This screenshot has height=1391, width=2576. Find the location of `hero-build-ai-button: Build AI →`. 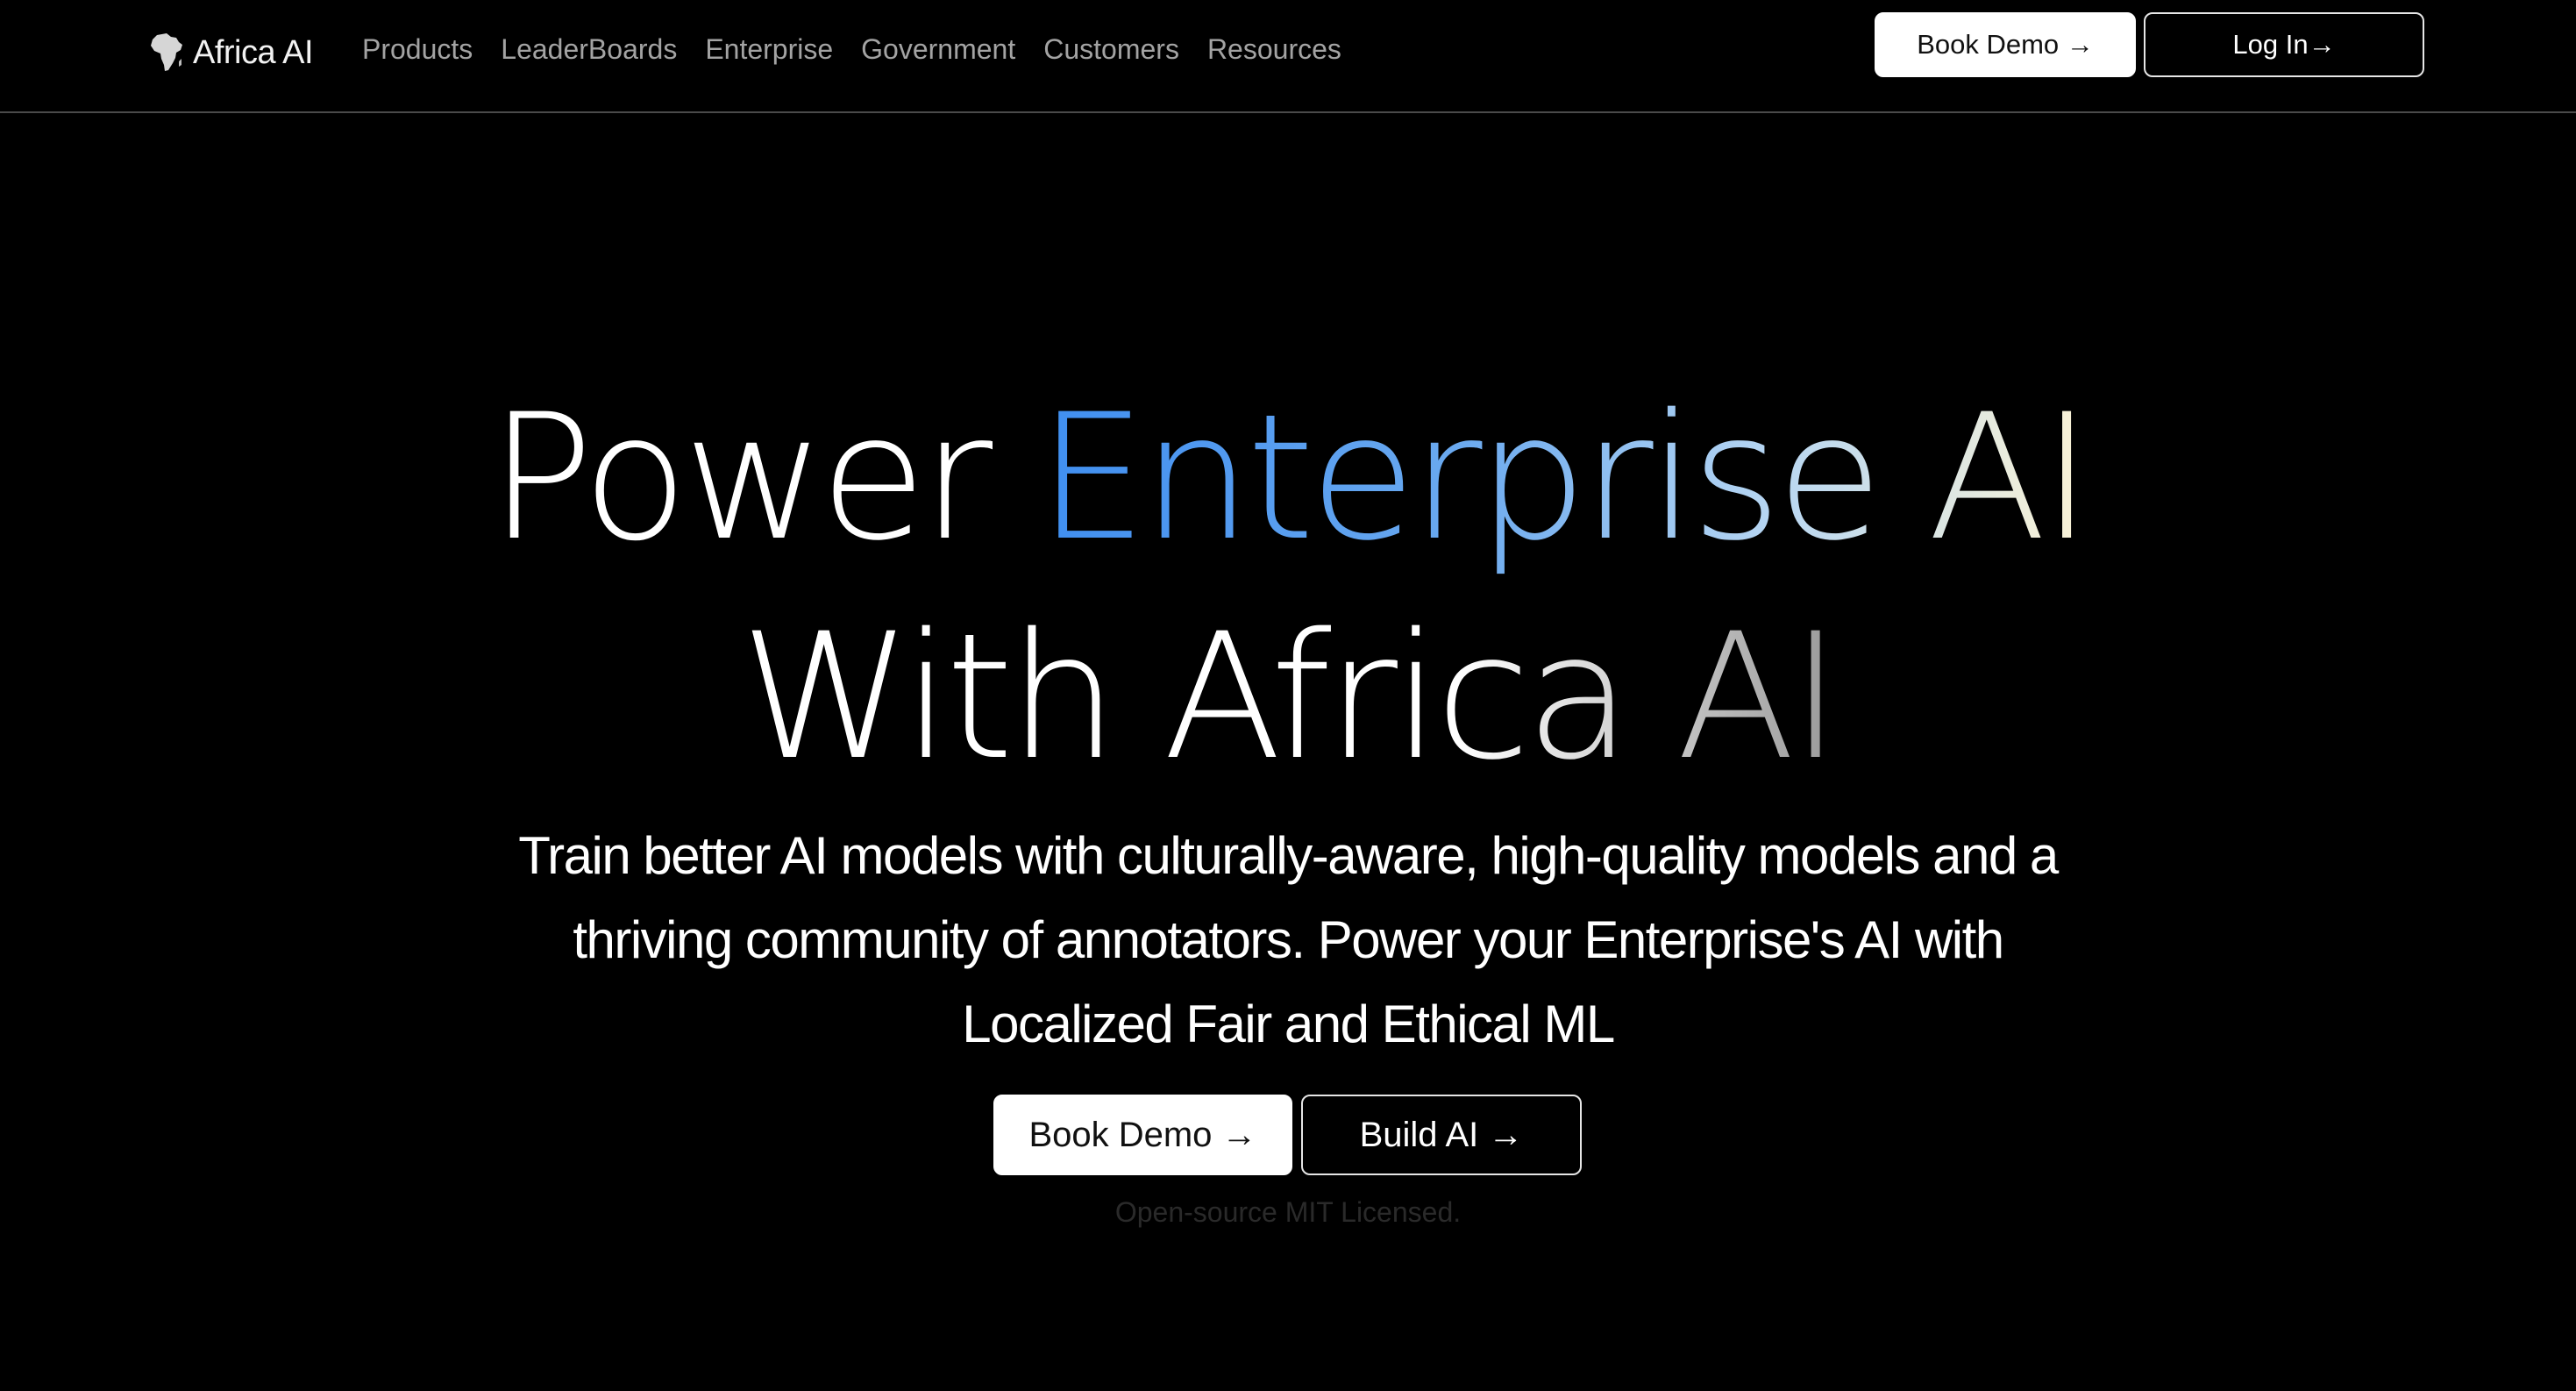

hero-build-ai-button: Build AI → is located at coordinates (1441, 1135).